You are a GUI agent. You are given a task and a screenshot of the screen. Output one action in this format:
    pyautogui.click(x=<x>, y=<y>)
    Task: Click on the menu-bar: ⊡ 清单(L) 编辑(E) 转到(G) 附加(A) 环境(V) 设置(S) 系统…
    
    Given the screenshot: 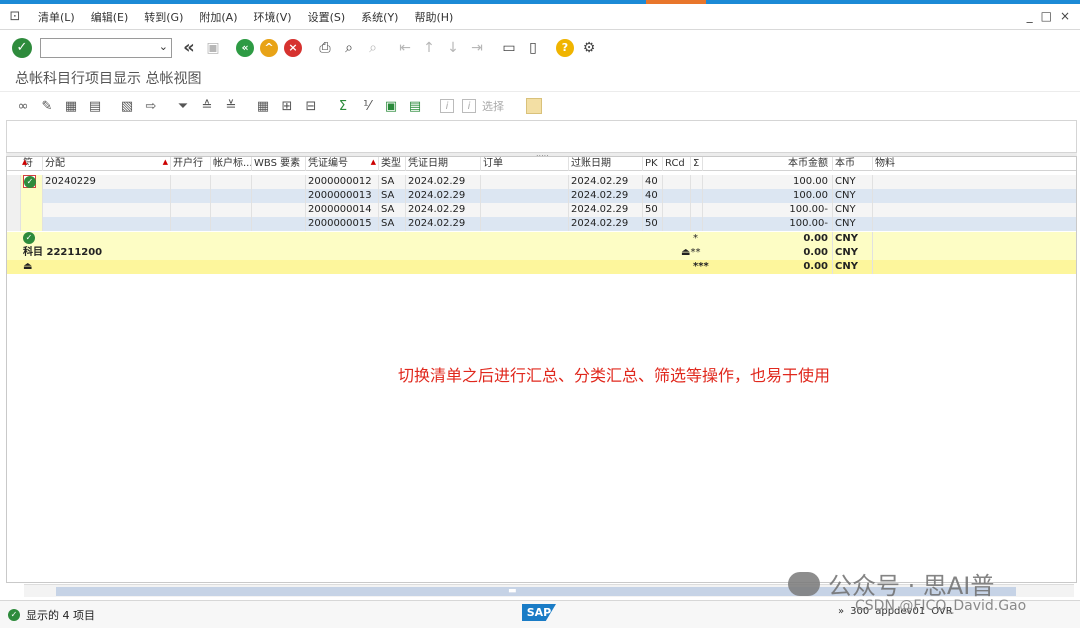 What is the action you would take?
    pyautogui.click(x=540, y=17)
    